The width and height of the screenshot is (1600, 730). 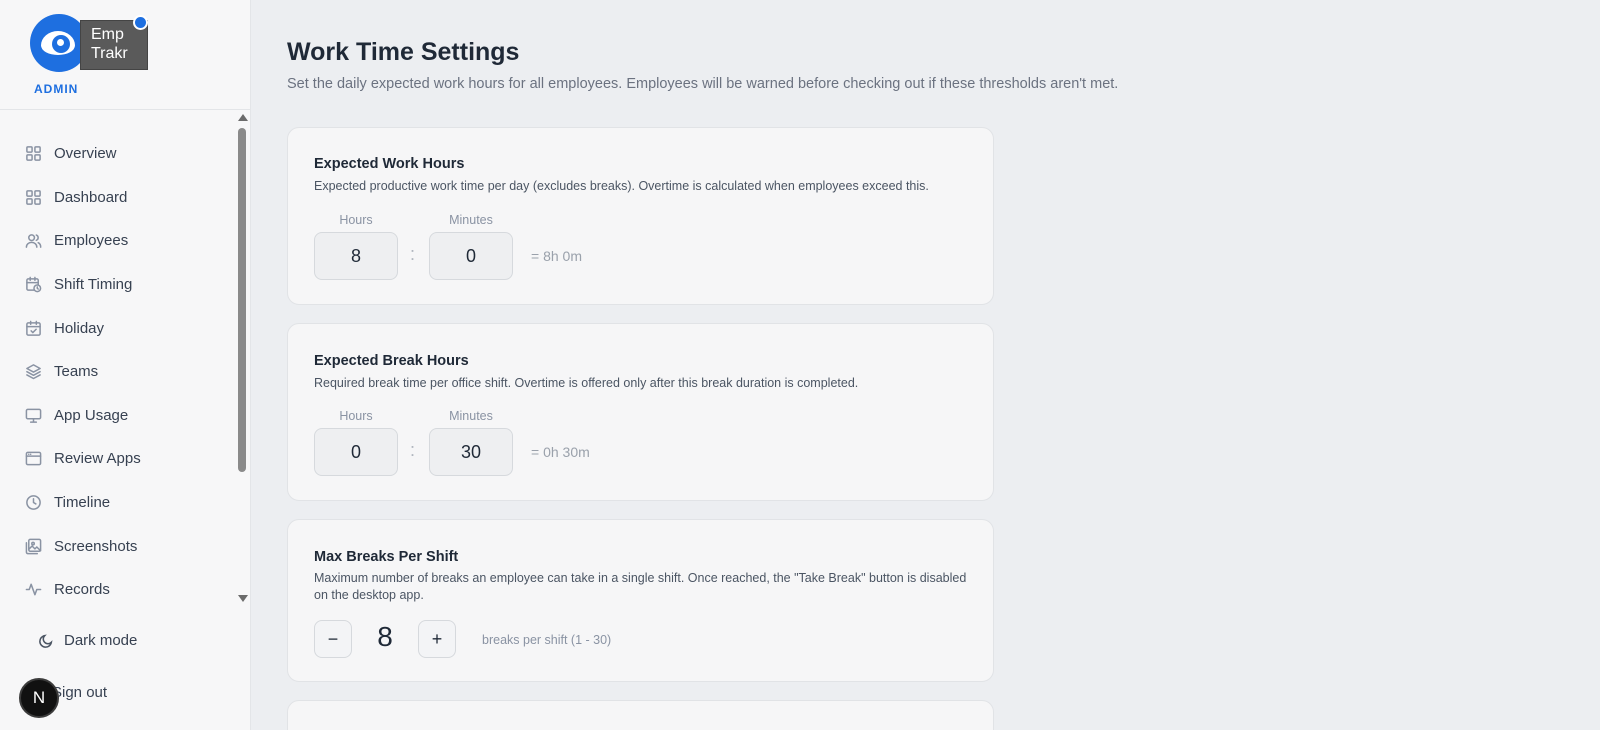 I want to click on break-hours-input: 0, so click(x=356, y=452).